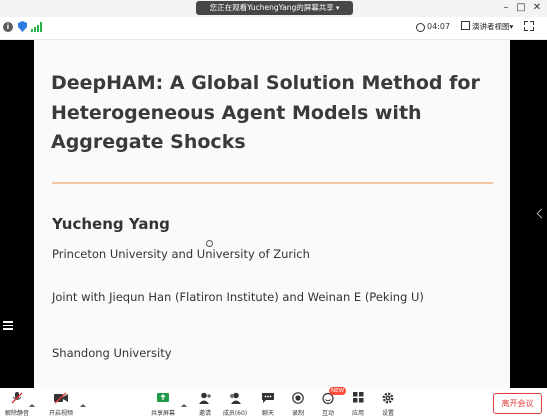 This screenshot has width=547, height=418. I want to click on meeting-top-bar: i 04:07 演讲者视图▾, so click(273, 28).